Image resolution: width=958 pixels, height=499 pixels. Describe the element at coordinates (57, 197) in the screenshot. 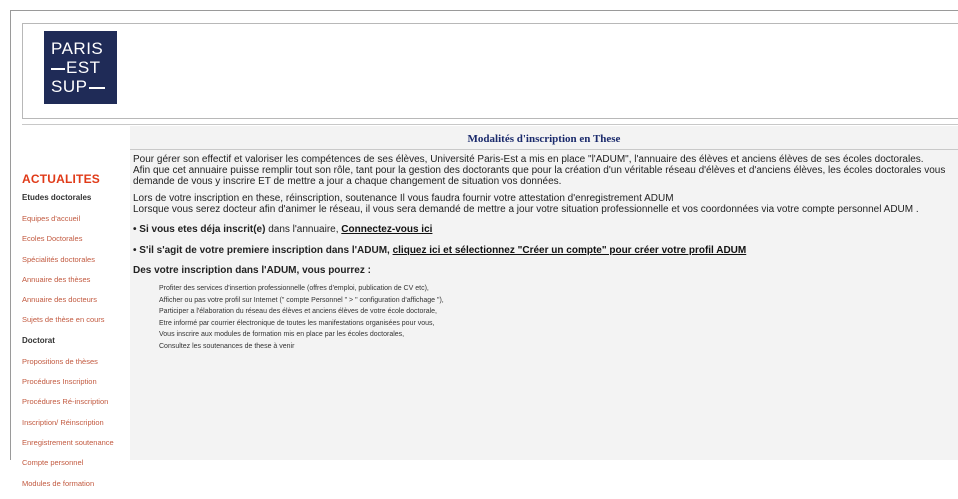

I see `sidebar-section-etudes: Etudes doctorales` at that location.